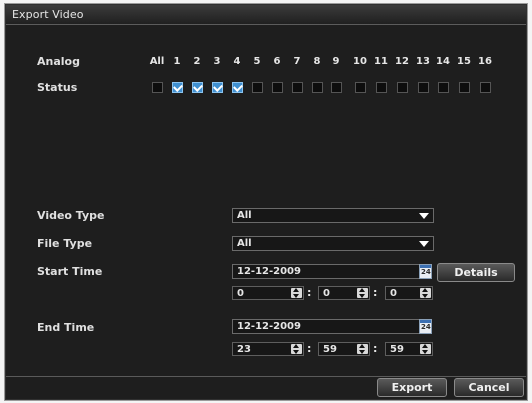 The width and height of the screenshot is (532, 403). I want to click on end-hour-spinner: 23, so click(268, 349).